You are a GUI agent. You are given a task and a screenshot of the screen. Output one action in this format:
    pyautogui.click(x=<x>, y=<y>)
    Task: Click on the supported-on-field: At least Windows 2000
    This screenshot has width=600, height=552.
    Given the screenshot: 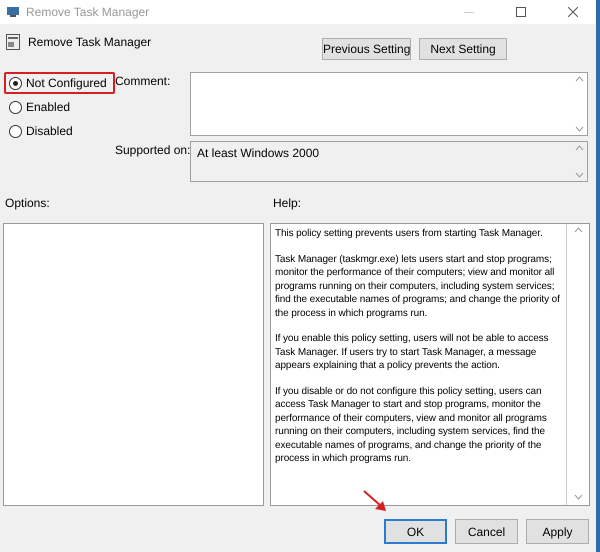 What is the action you would take?
    pyautogui.click(x=389, y=161)
    